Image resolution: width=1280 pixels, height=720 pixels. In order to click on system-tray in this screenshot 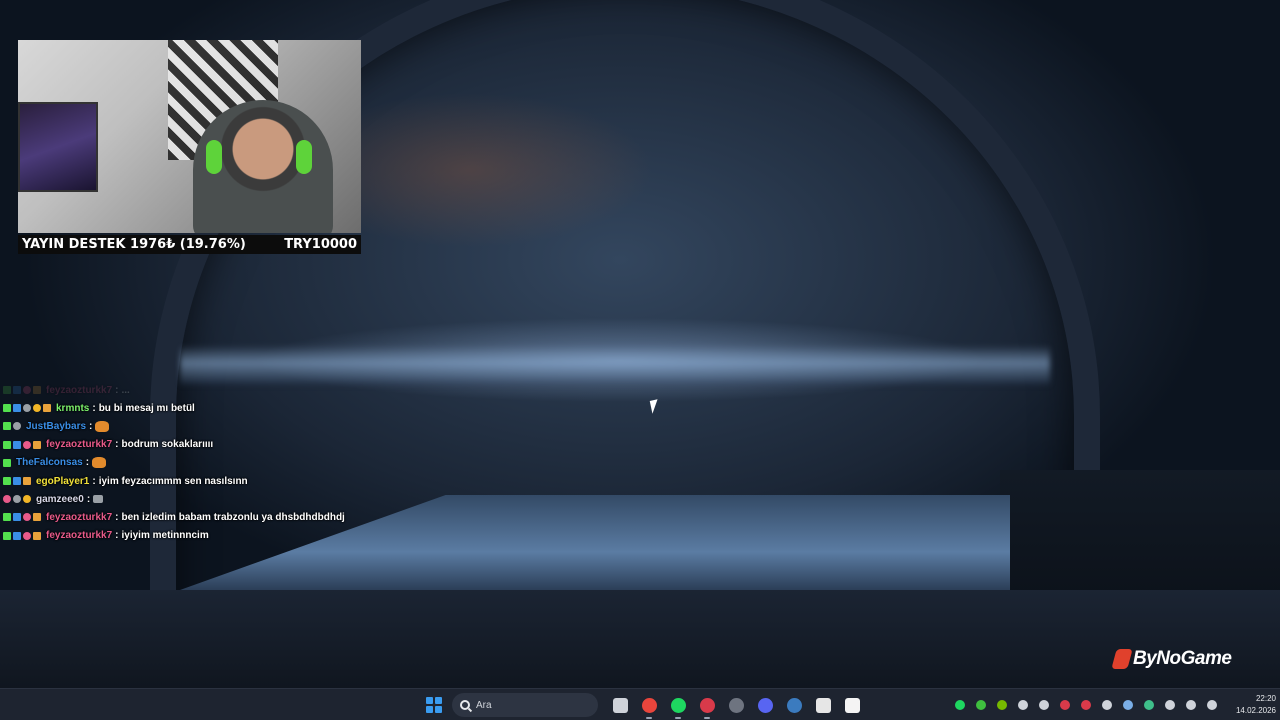, I will do `click(1086, 704)`.